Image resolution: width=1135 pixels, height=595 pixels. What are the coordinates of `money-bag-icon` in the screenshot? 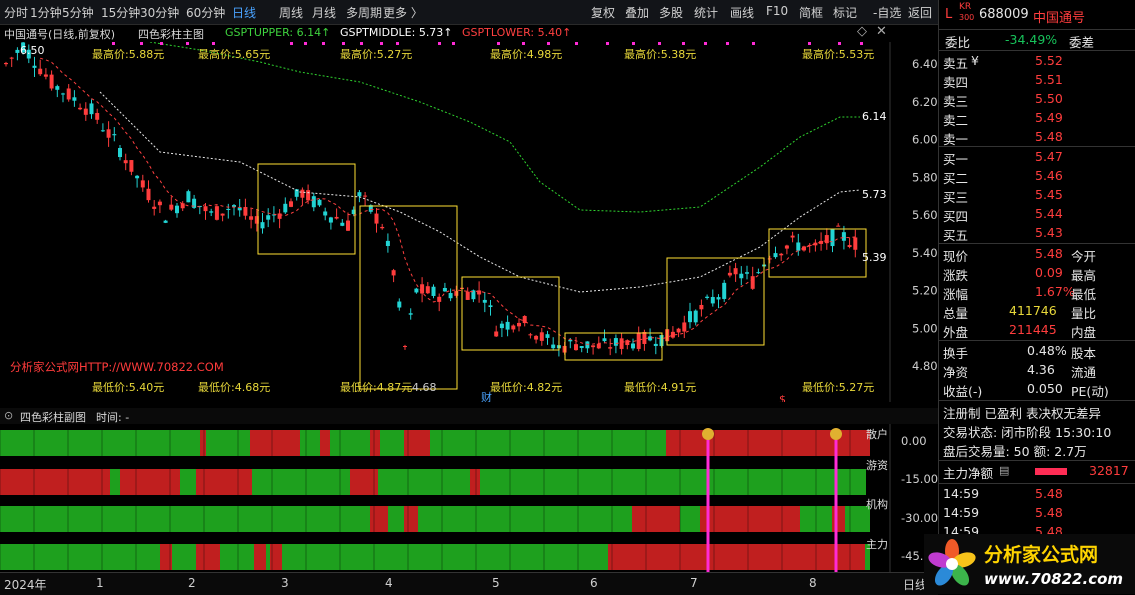 It's located at (708, 434).